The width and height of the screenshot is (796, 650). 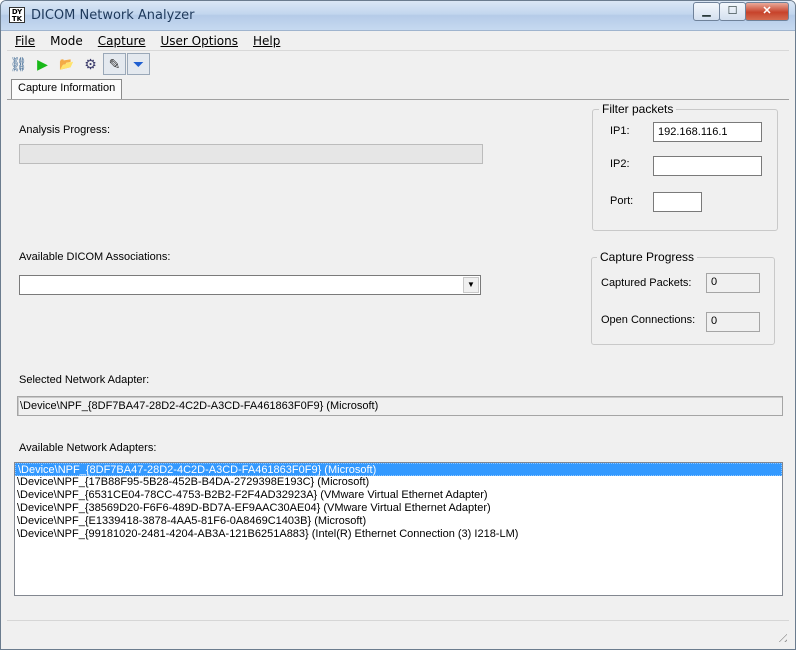 I want to click on analysis-progress-bar, so click(x=251, y=154).